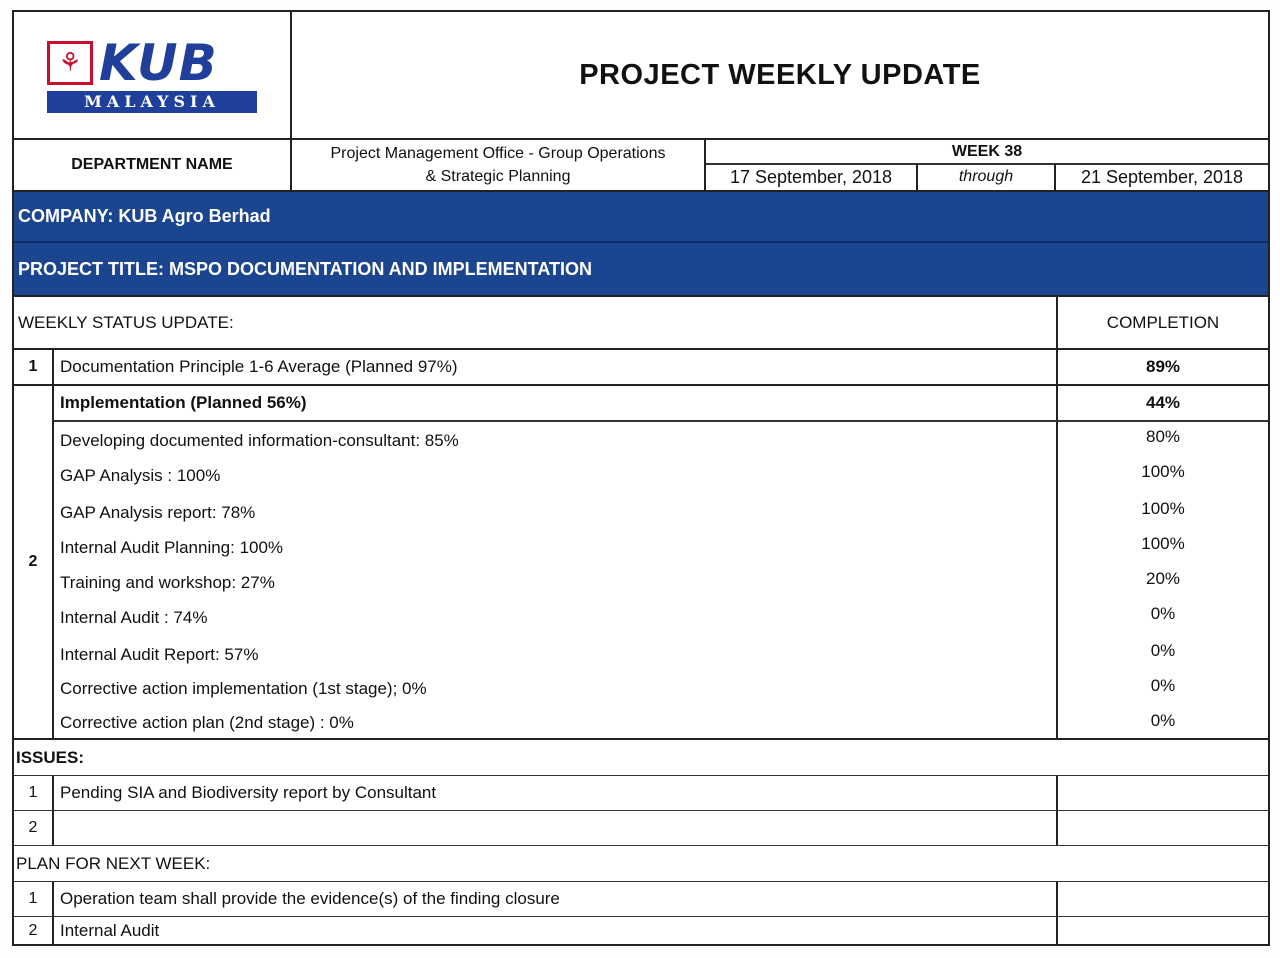 The height and width of the screenshot is (958, 1280). Describe the element at coordinates (113, 863) in the screenshot. I see `plan-label: PLAN FOR NEXT WEEK:` at that location.